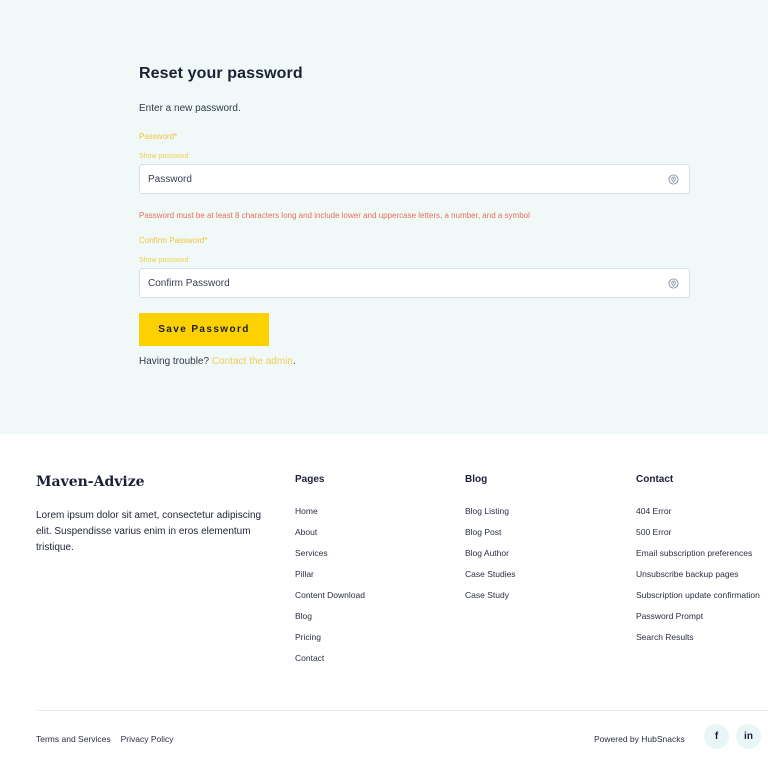  I want to click on trouble-suffix: ., so click(294, 361).